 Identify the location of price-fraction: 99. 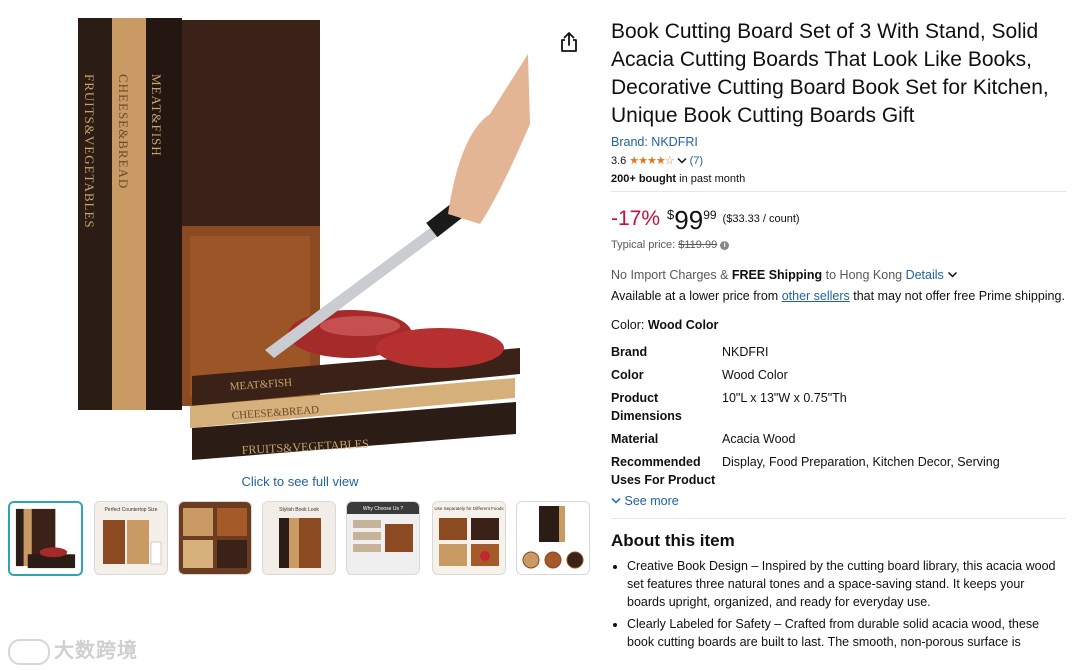
(710, 215).